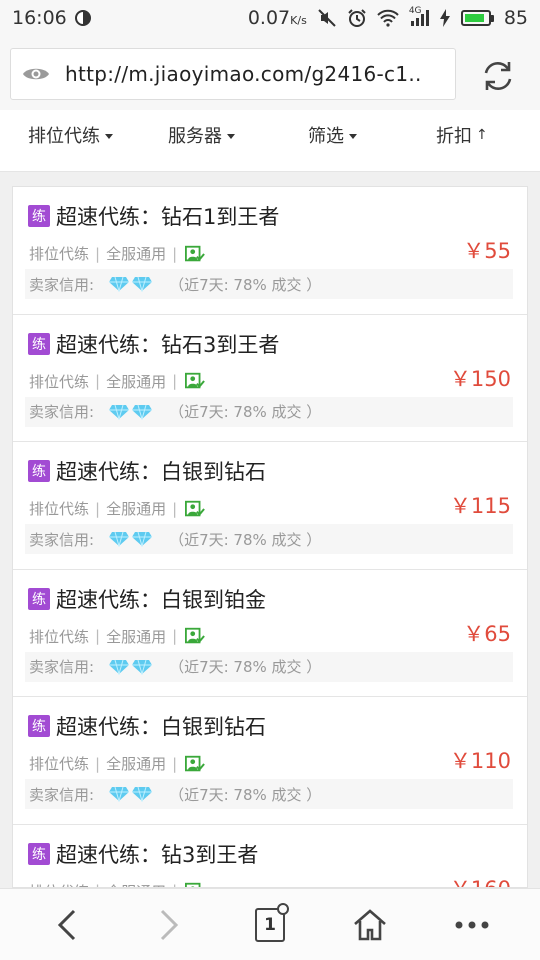 The width and height of the screenshot is (540, 960). What do you see at coordinates (515, 18) in the screenshot?
I see `battery-percent: 85` at bounding box center [515, 18].